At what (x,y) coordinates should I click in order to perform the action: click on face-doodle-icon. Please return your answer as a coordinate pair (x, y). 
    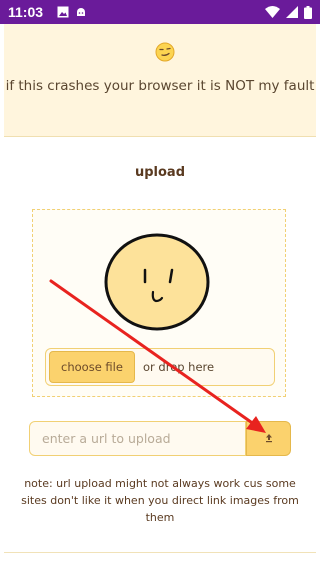
    Looking at the image, I should click on (157, 282).